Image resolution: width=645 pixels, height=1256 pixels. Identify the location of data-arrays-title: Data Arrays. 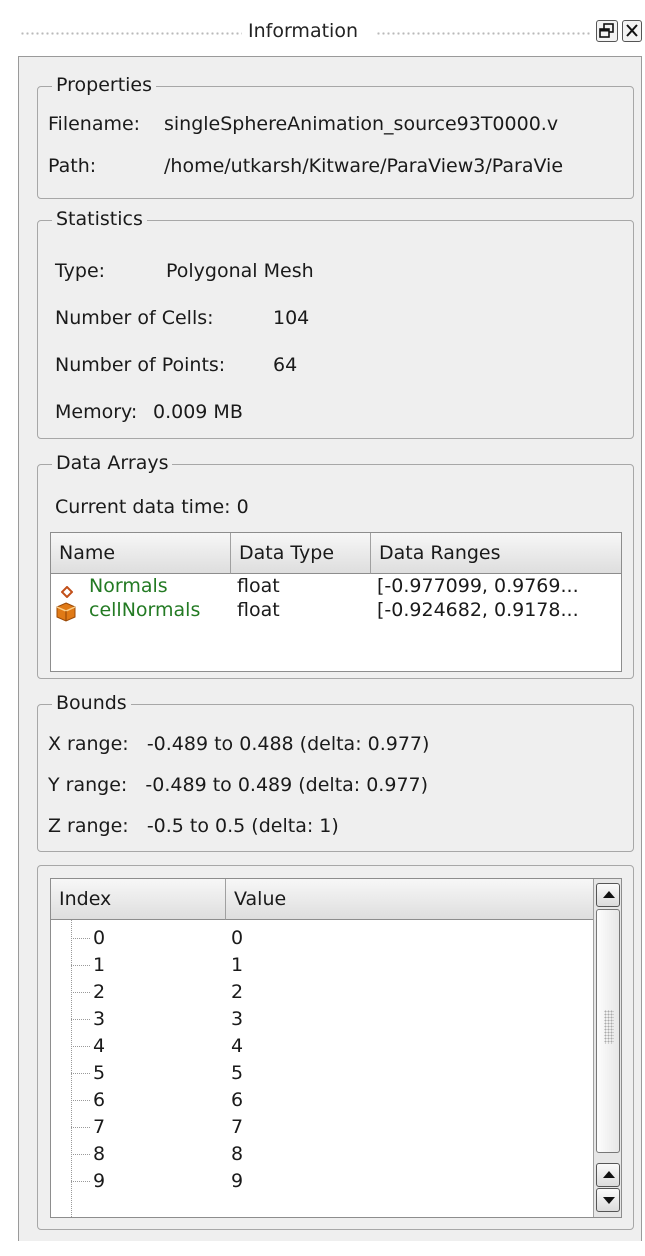
(112, 463).